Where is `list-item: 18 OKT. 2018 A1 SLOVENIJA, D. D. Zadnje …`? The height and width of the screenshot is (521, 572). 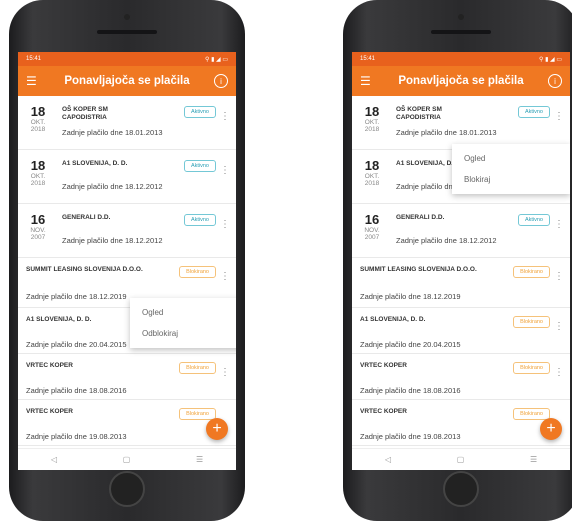
list-item: 18 OKT. 2018 A1 SLOVENIJA, D. D. Zadnje … is located at coordinates (127, 177).